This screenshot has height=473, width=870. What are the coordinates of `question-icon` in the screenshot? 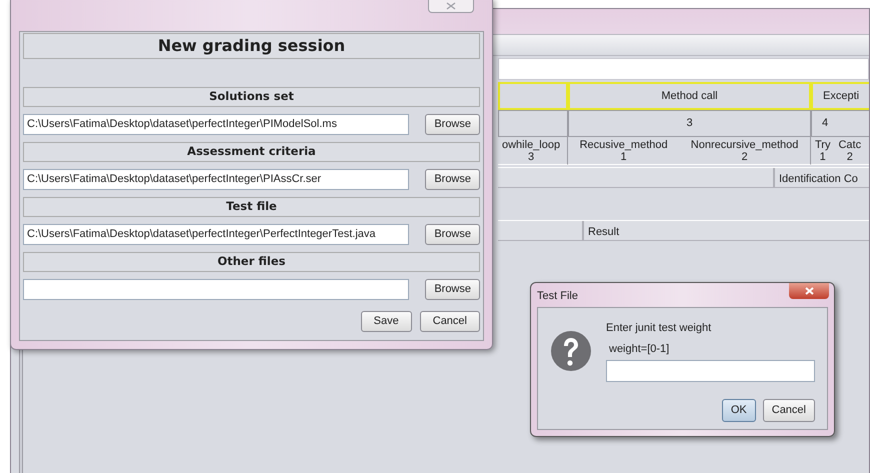 It's located at (571, 351).